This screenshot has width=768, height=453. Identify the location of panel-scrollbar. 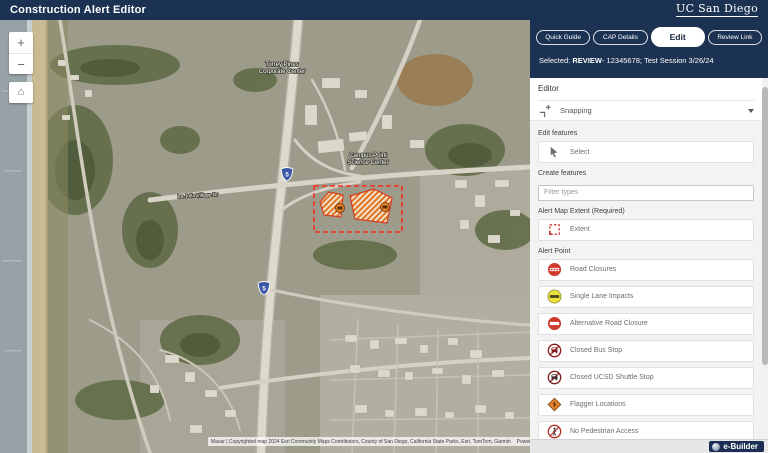
(765, 258).